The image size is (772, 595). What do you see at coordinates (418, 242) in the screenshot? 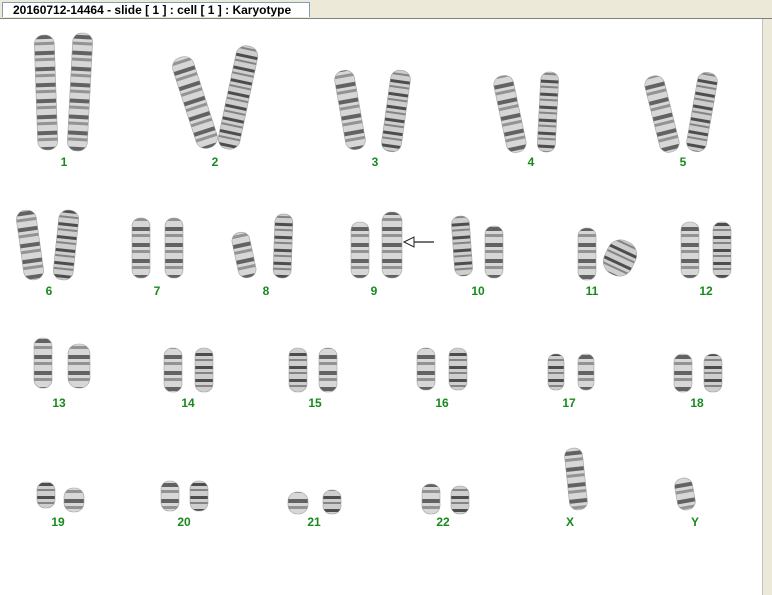
I see `pointer-arrow-icon` at bounding box center [418, 242].